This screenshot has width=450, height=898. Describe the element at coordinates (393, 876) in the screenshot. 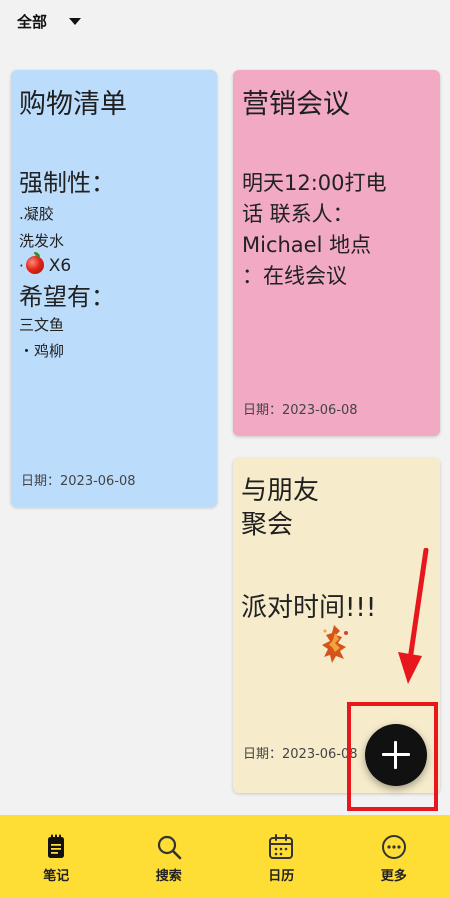

I see `nav-label: 更多` at that location.